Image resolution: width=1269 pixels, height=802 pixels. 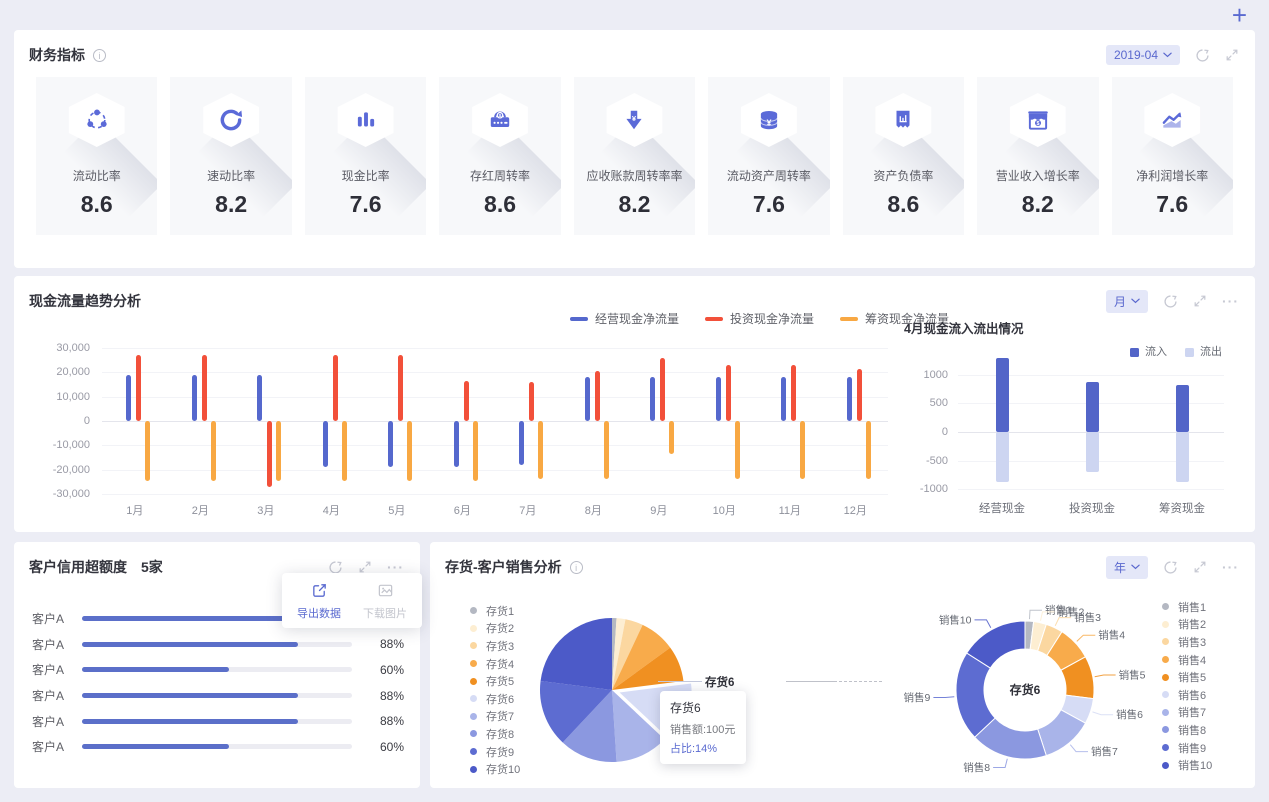 What do you see at coordinates (1187, 713) in the screenshot?
I see `legend-item-销售7: 销售7` at bounding box center [1187, 713].